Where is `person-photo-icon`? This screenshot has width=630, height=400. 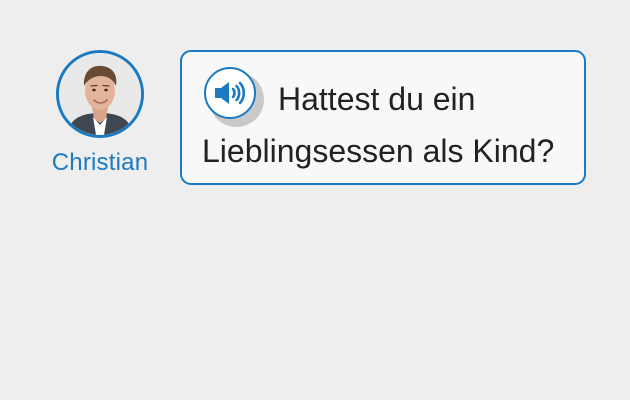 person-photo-icon is located at coordinates (100, 94).